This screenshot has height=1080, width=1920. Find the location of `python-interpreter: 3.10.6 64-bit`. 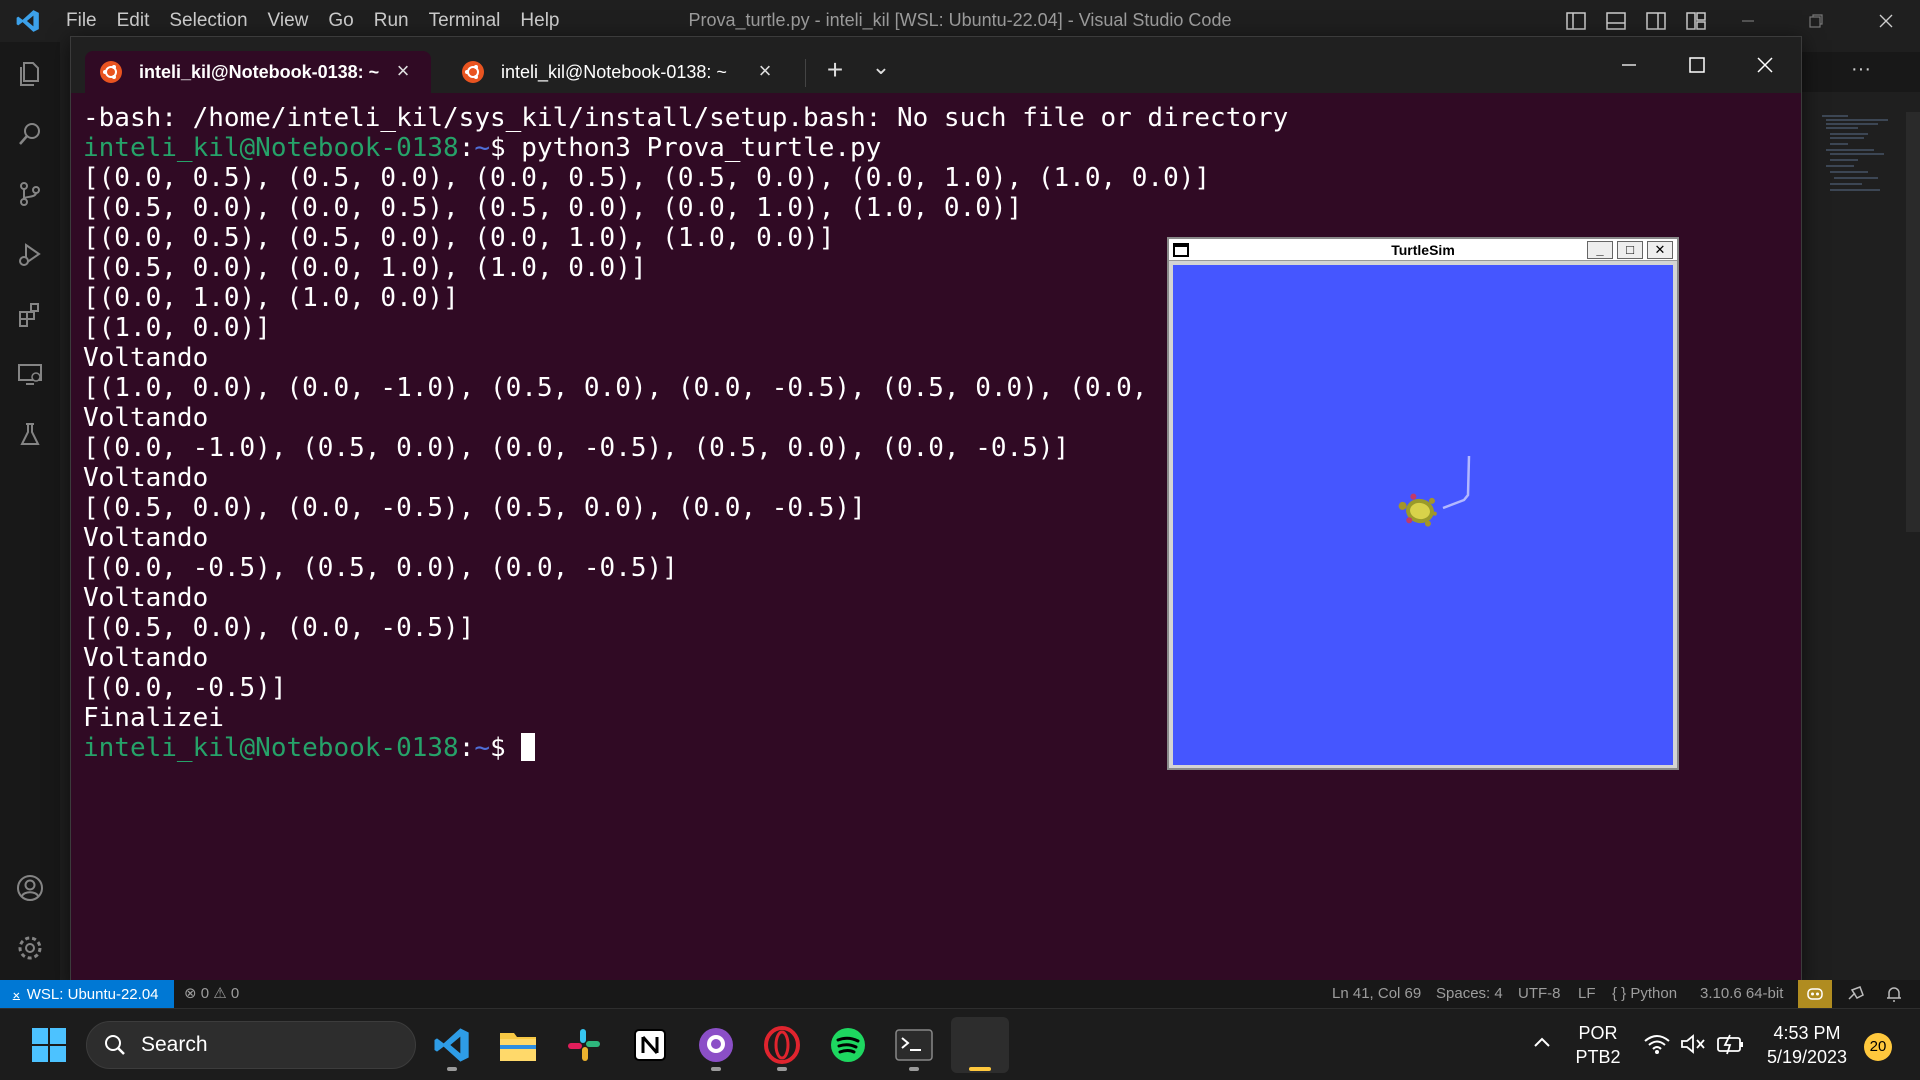

python-interpreter: 3.10.6 64-bit is located at coordinates (1741, 994).